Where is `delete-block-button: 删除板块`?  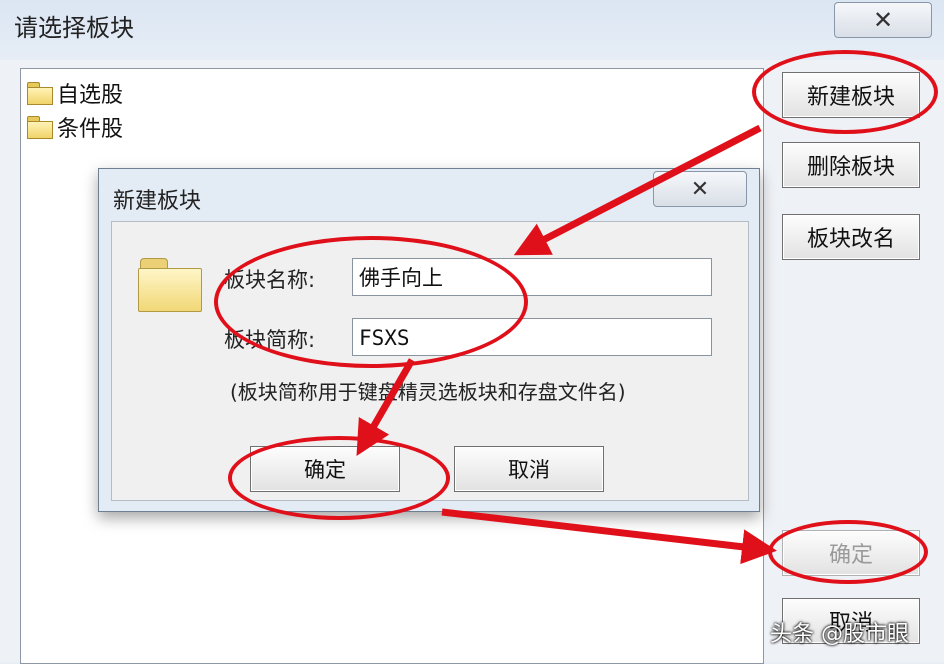
delete-block-button: 删除板块 is located at coordinates (851, 165).